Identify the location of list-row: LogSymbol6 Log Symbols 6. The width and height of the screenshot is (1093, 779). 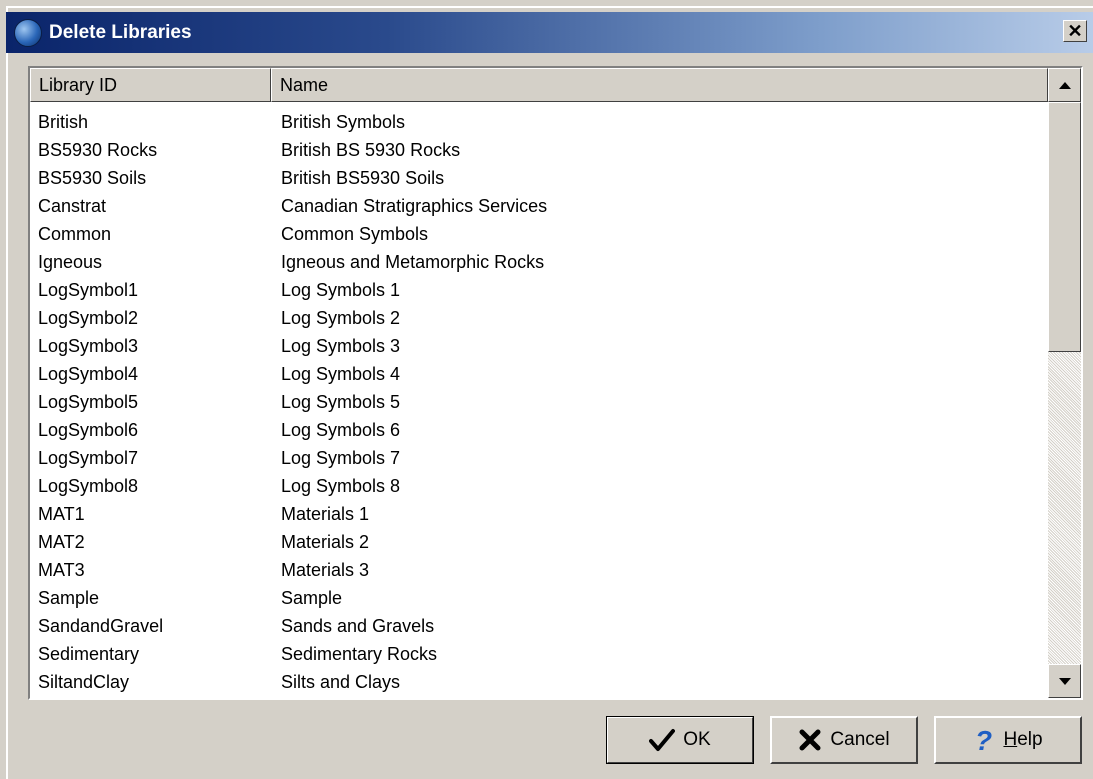
(539, 430).